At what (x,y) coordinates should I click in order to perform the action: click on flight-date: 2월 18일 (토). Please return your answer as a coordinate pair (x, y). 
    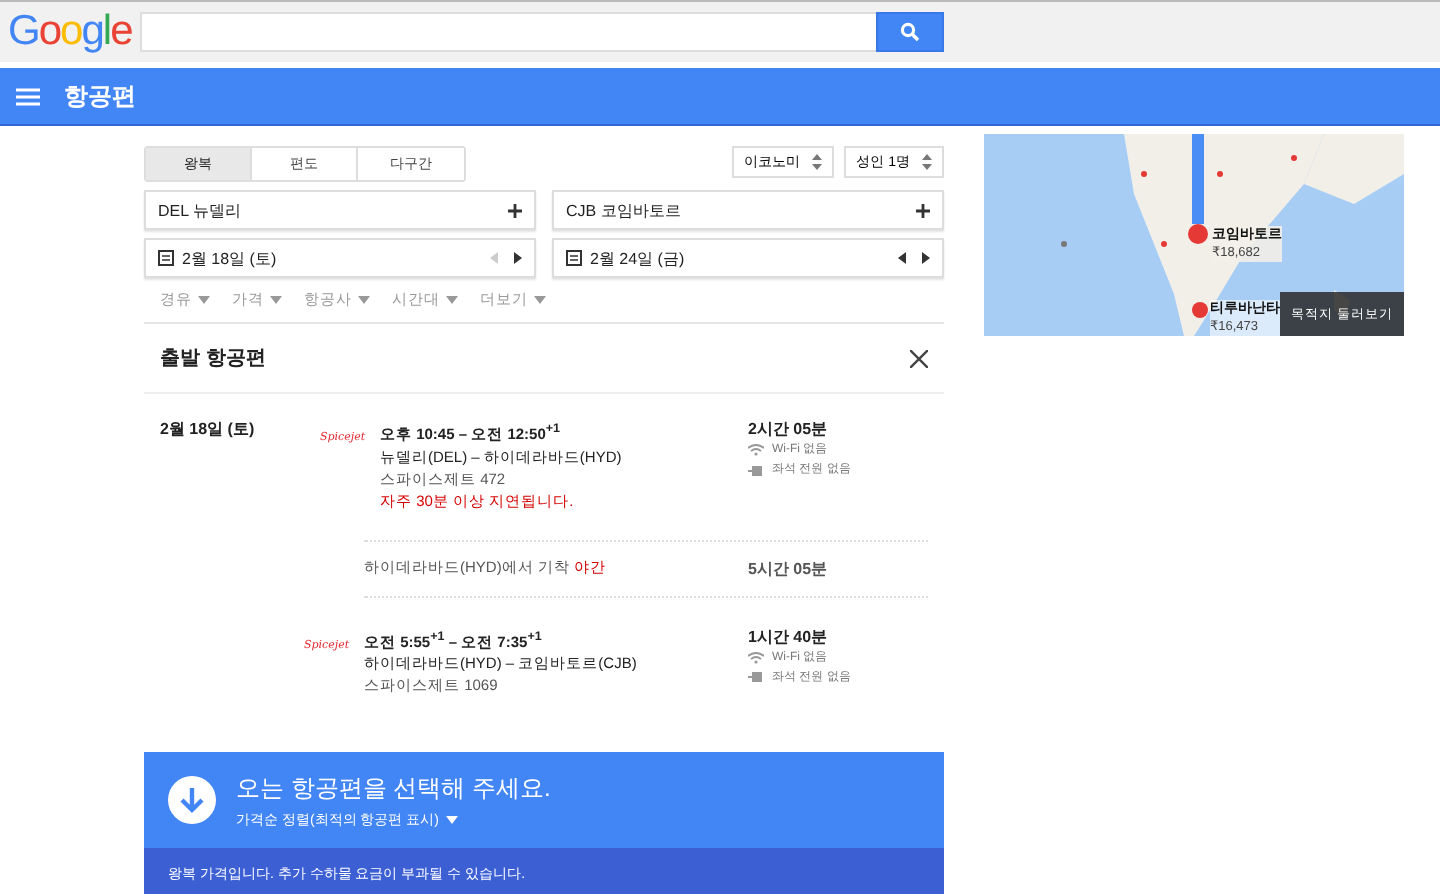
    Looking at the image, I should click on (207, 430).